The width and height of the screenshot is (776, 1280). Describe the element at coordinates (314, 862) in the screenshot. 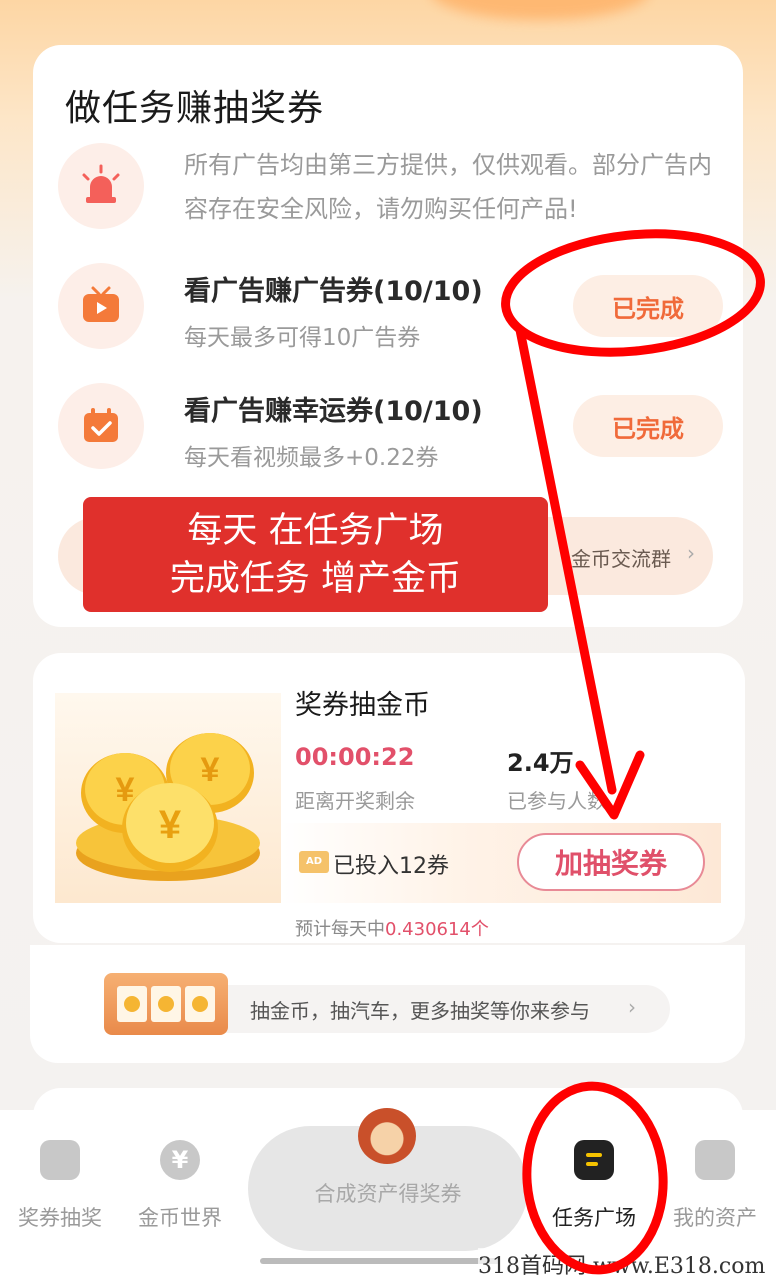

I see `ad-ticket-icon: AD` at that location.